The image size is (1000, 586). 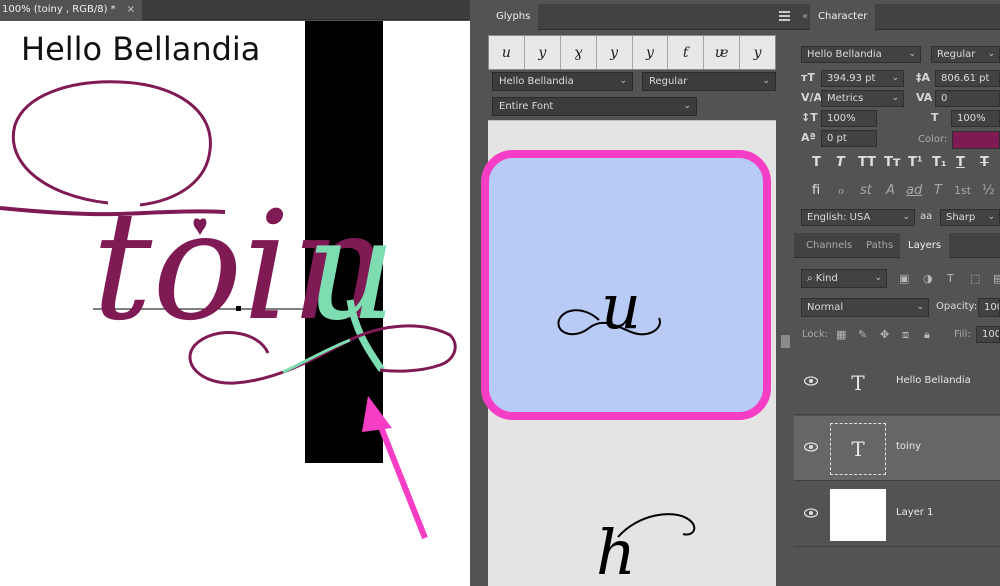 I want to click on tab-paths: Paths, so click(x=879, y=245).